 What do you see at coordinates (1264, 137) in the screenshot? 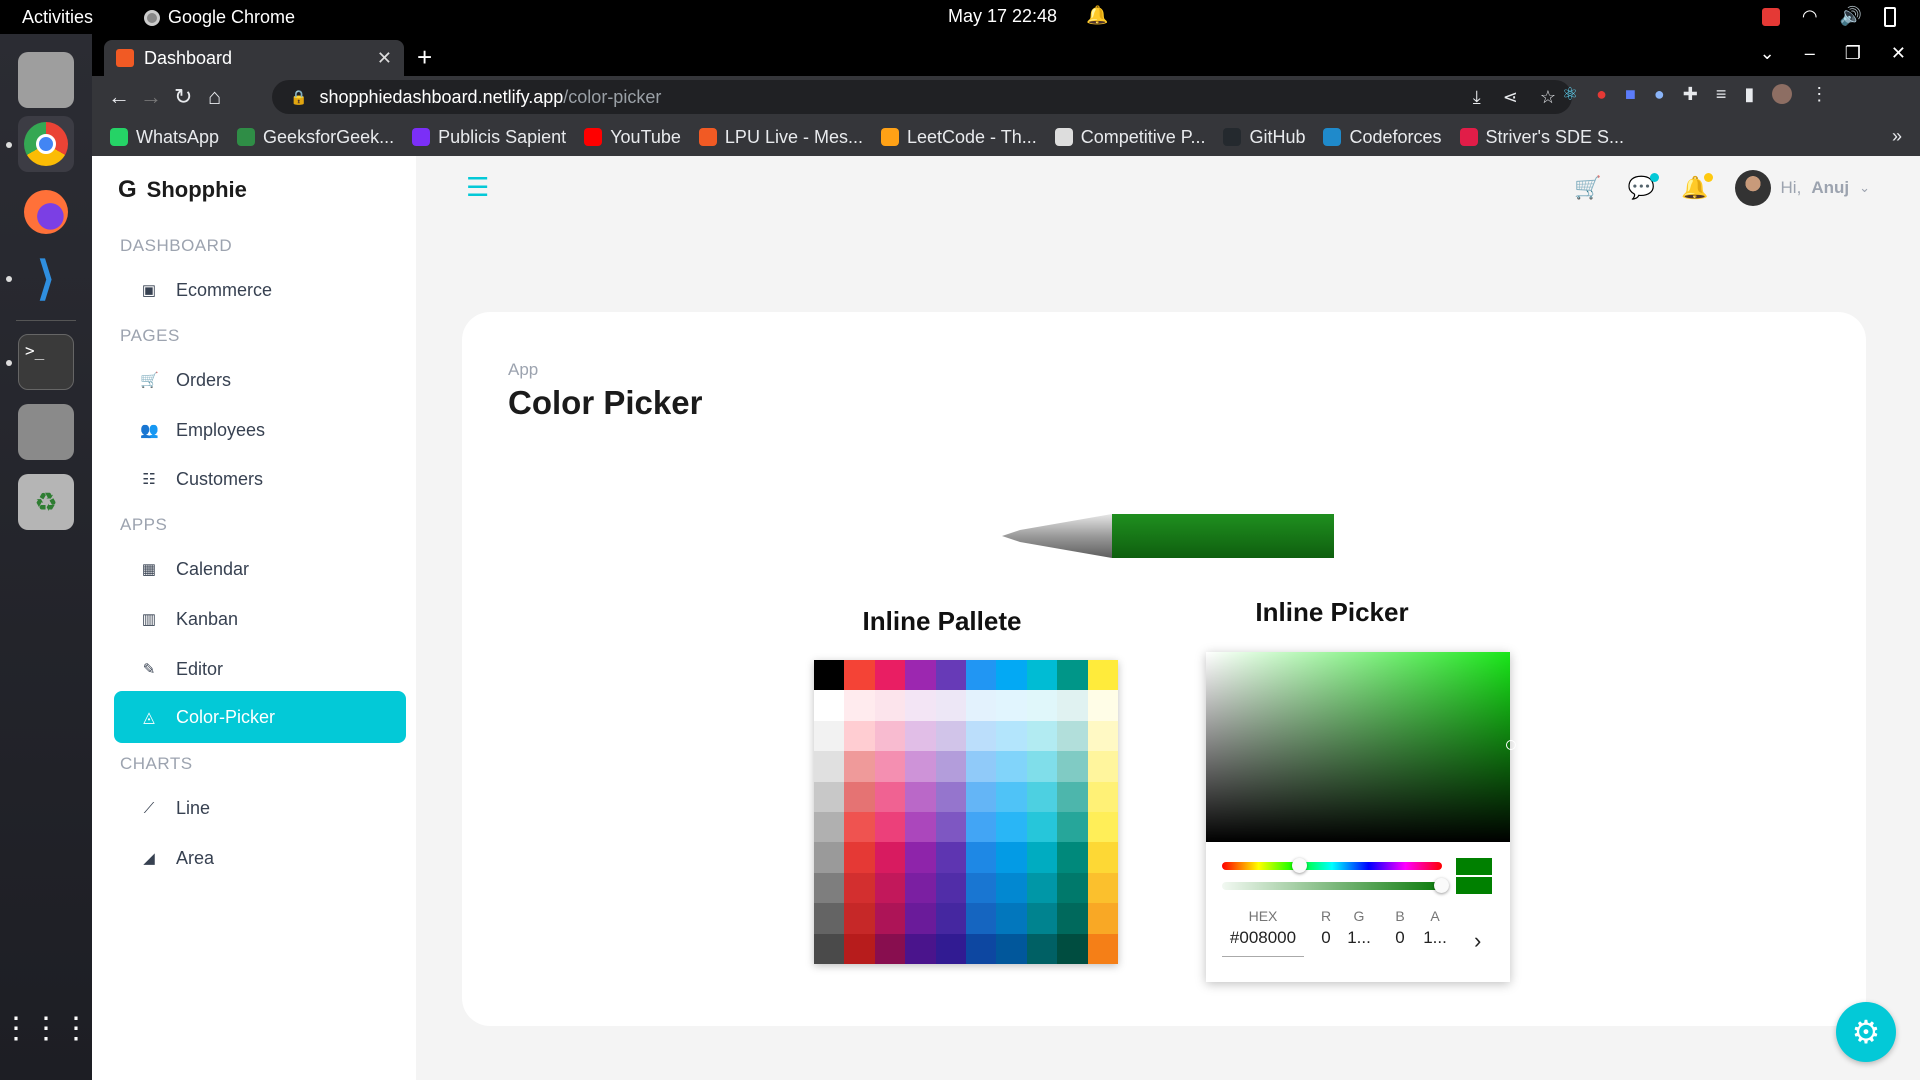
I see `bookmark-github: GitHub` at bounding box center [1264, 137].